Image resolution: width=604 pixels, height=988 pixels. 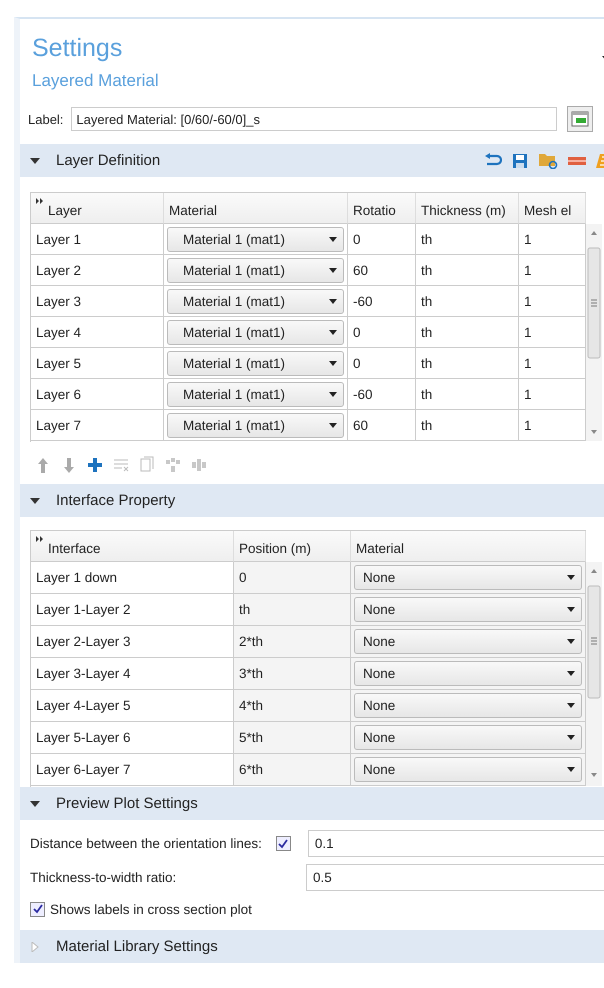 What do you see at coordinates (97, 239) in the screenshot?
I see `table-cell: Layer 1` at bounding box center [97, 239].